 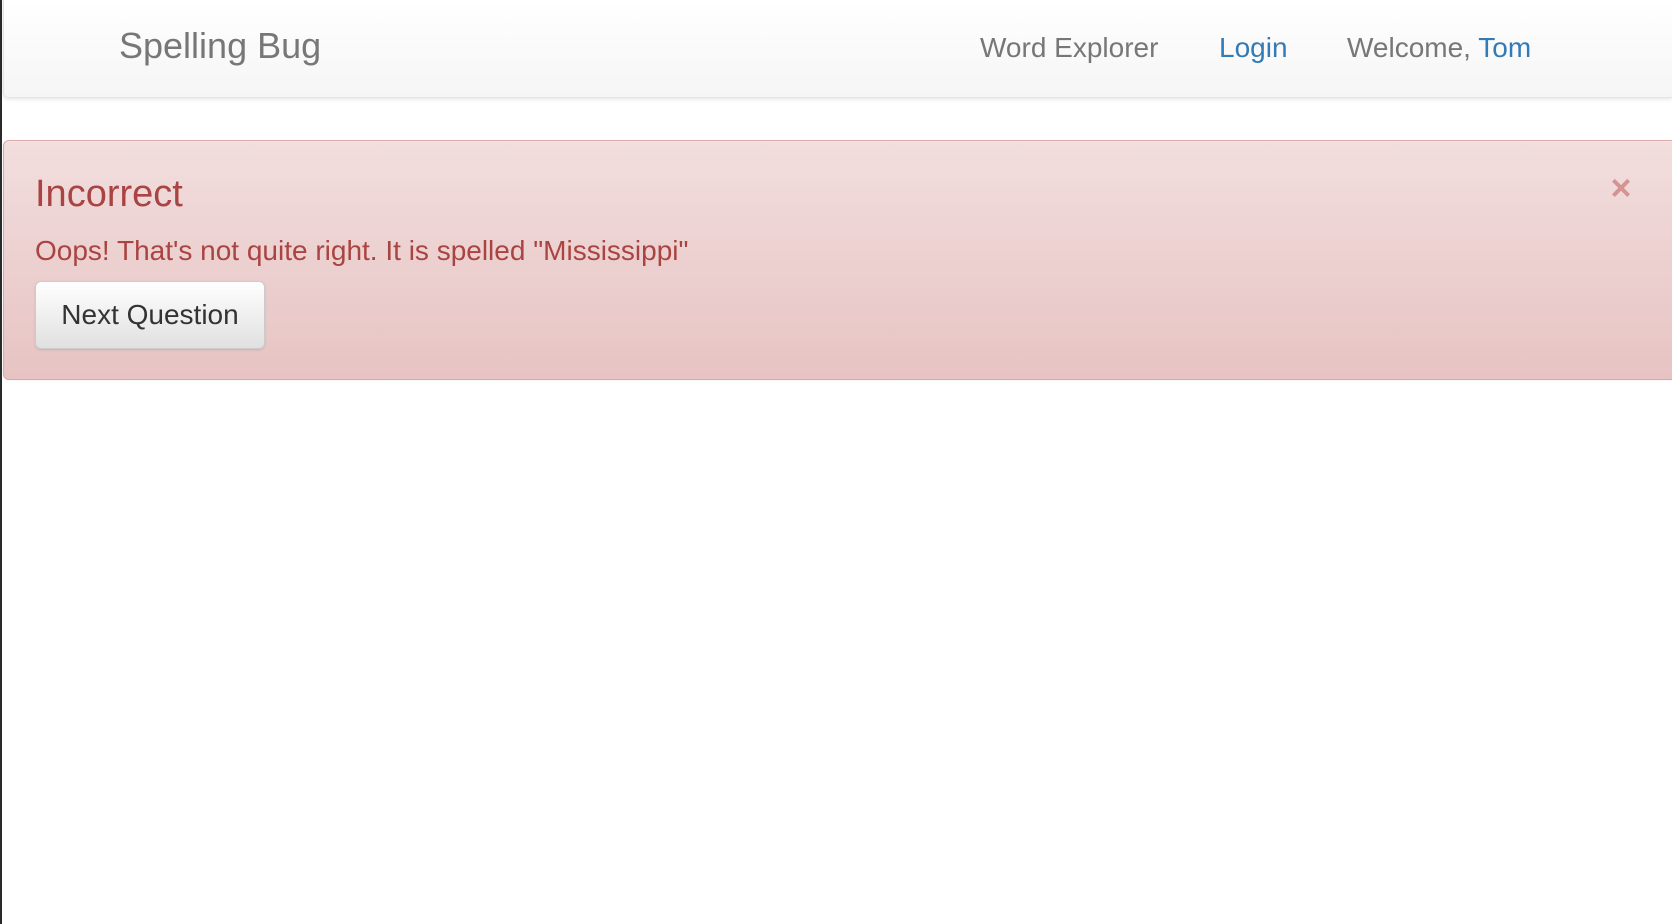 What do you see at coordinates (1504, 47) in the screenshot?
I see `user-name-link: Tom` at bounding box center [1504, 47].